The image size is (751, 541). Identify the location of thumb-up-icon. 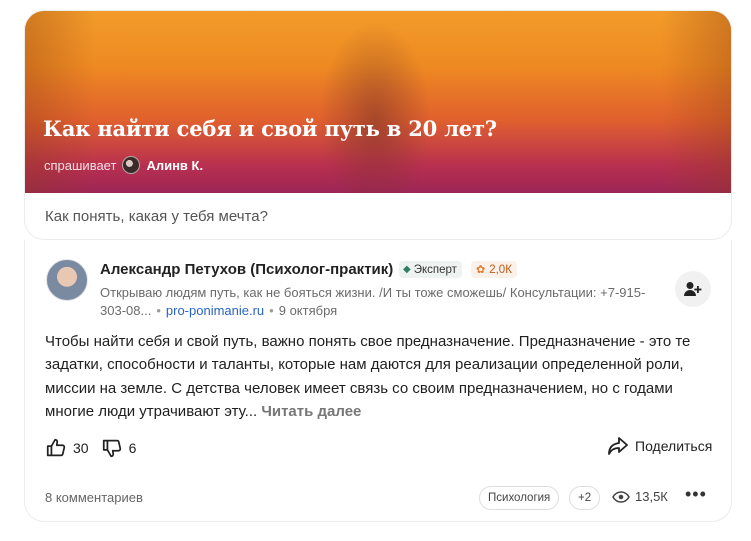
(56, 447).